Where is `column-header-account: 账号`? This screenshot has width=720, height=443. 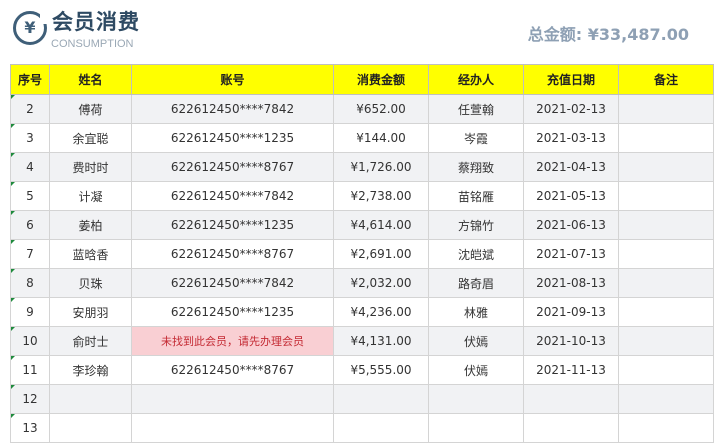 column-header-account: 账号 is located at coordinates (232, 79).